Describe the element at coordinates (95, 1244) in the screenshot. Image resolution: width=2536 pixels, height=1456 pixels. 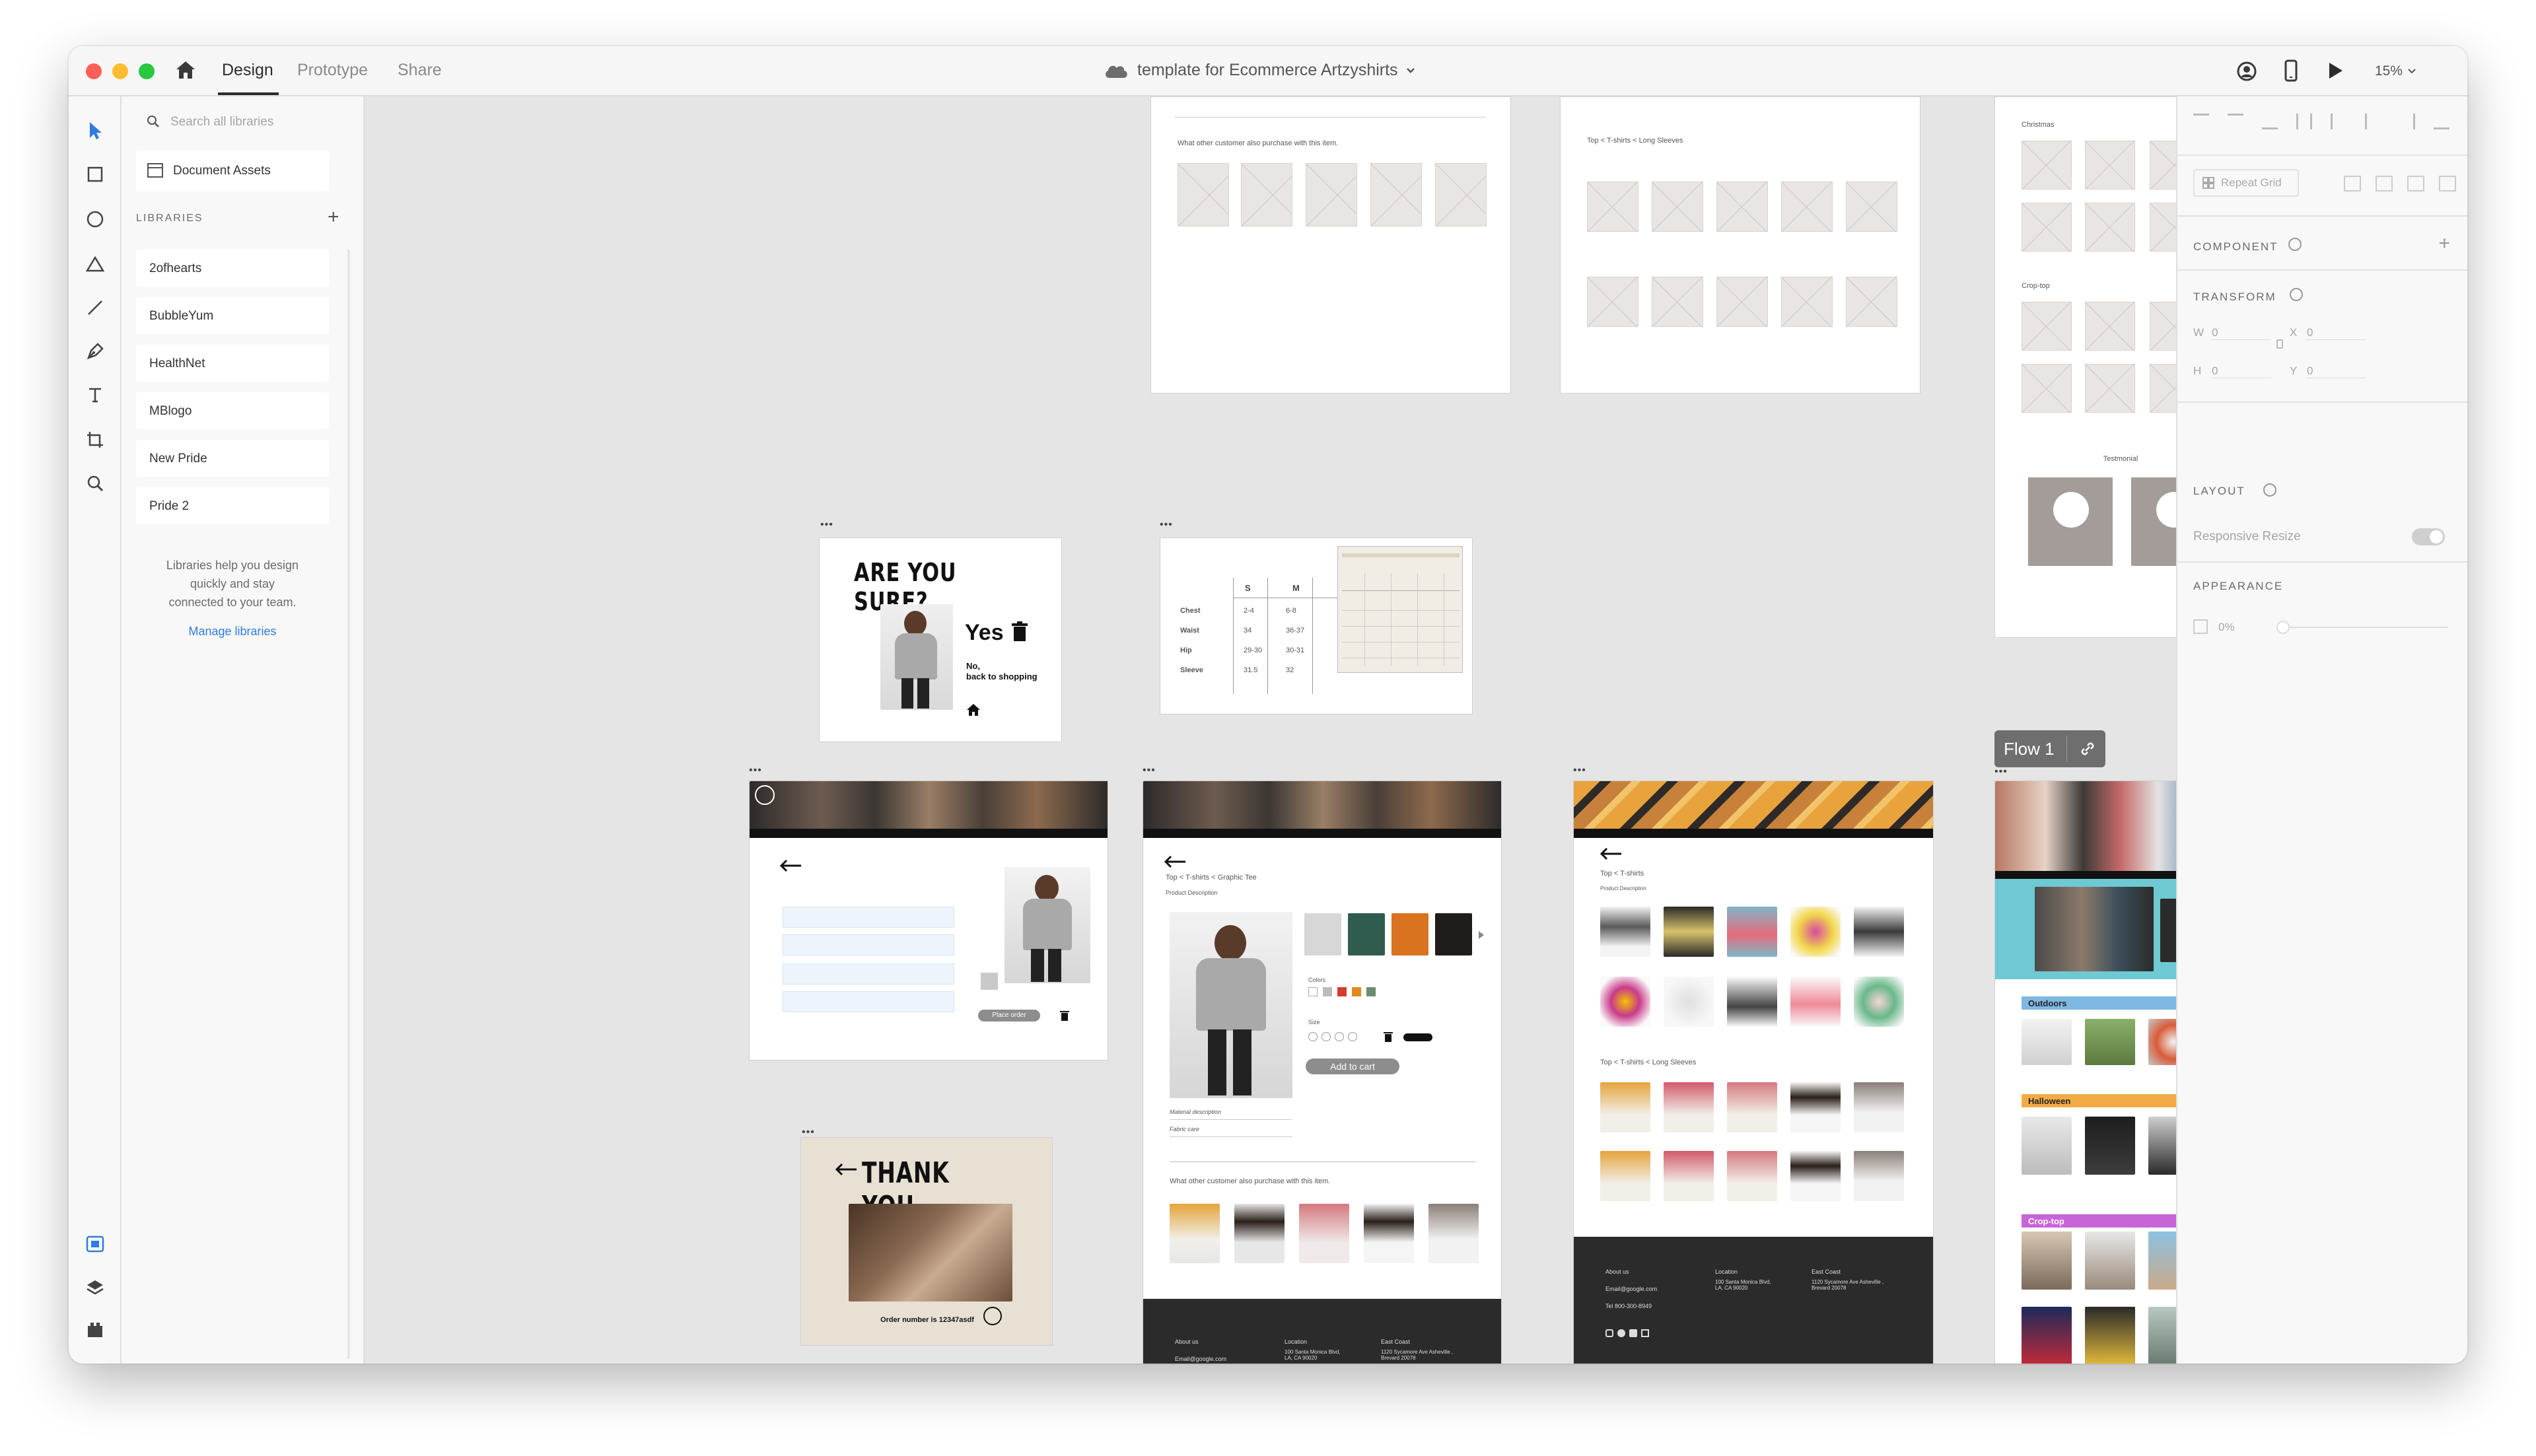
I see `assets-icon` at that location.